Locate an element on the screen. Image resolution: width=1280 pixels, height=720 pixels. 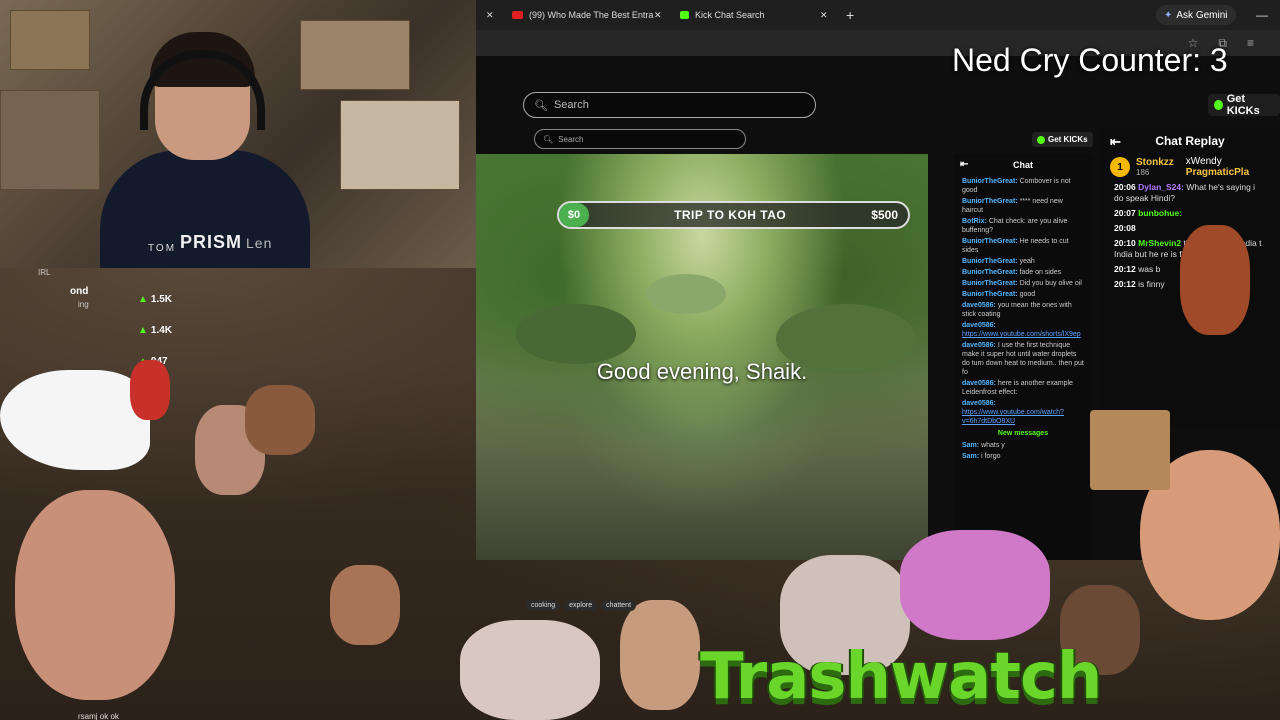
chat-replay-title: Chat Replay is located at coordinates (1190, 141).